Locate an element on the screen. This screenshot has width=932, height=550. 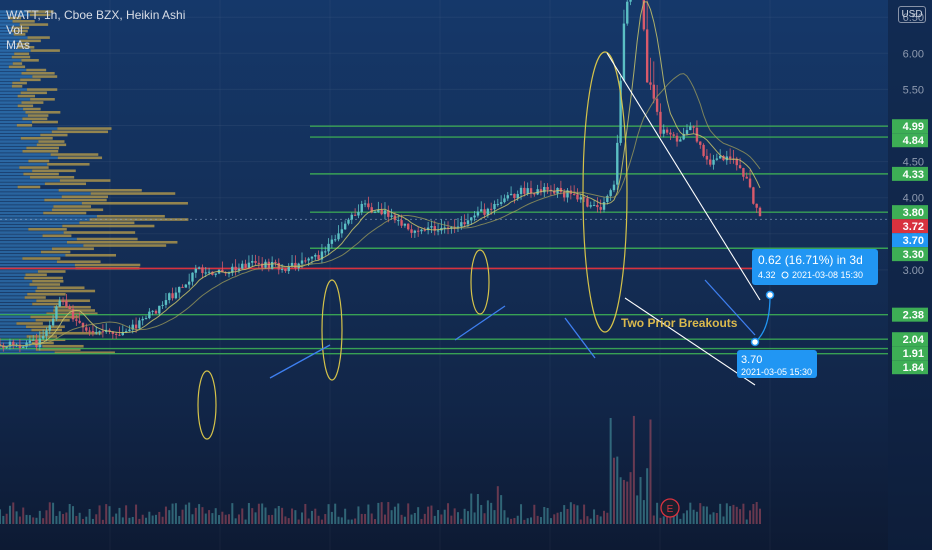
volume-indicator-label: Vol is located at coordinates (14, 30).